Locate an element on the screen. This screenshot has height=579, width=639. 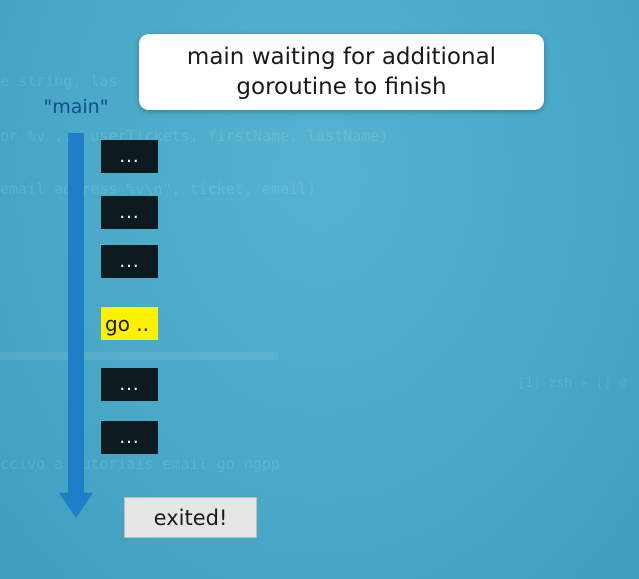
go-statement-block: go .. is located at coordinates (129, 323).